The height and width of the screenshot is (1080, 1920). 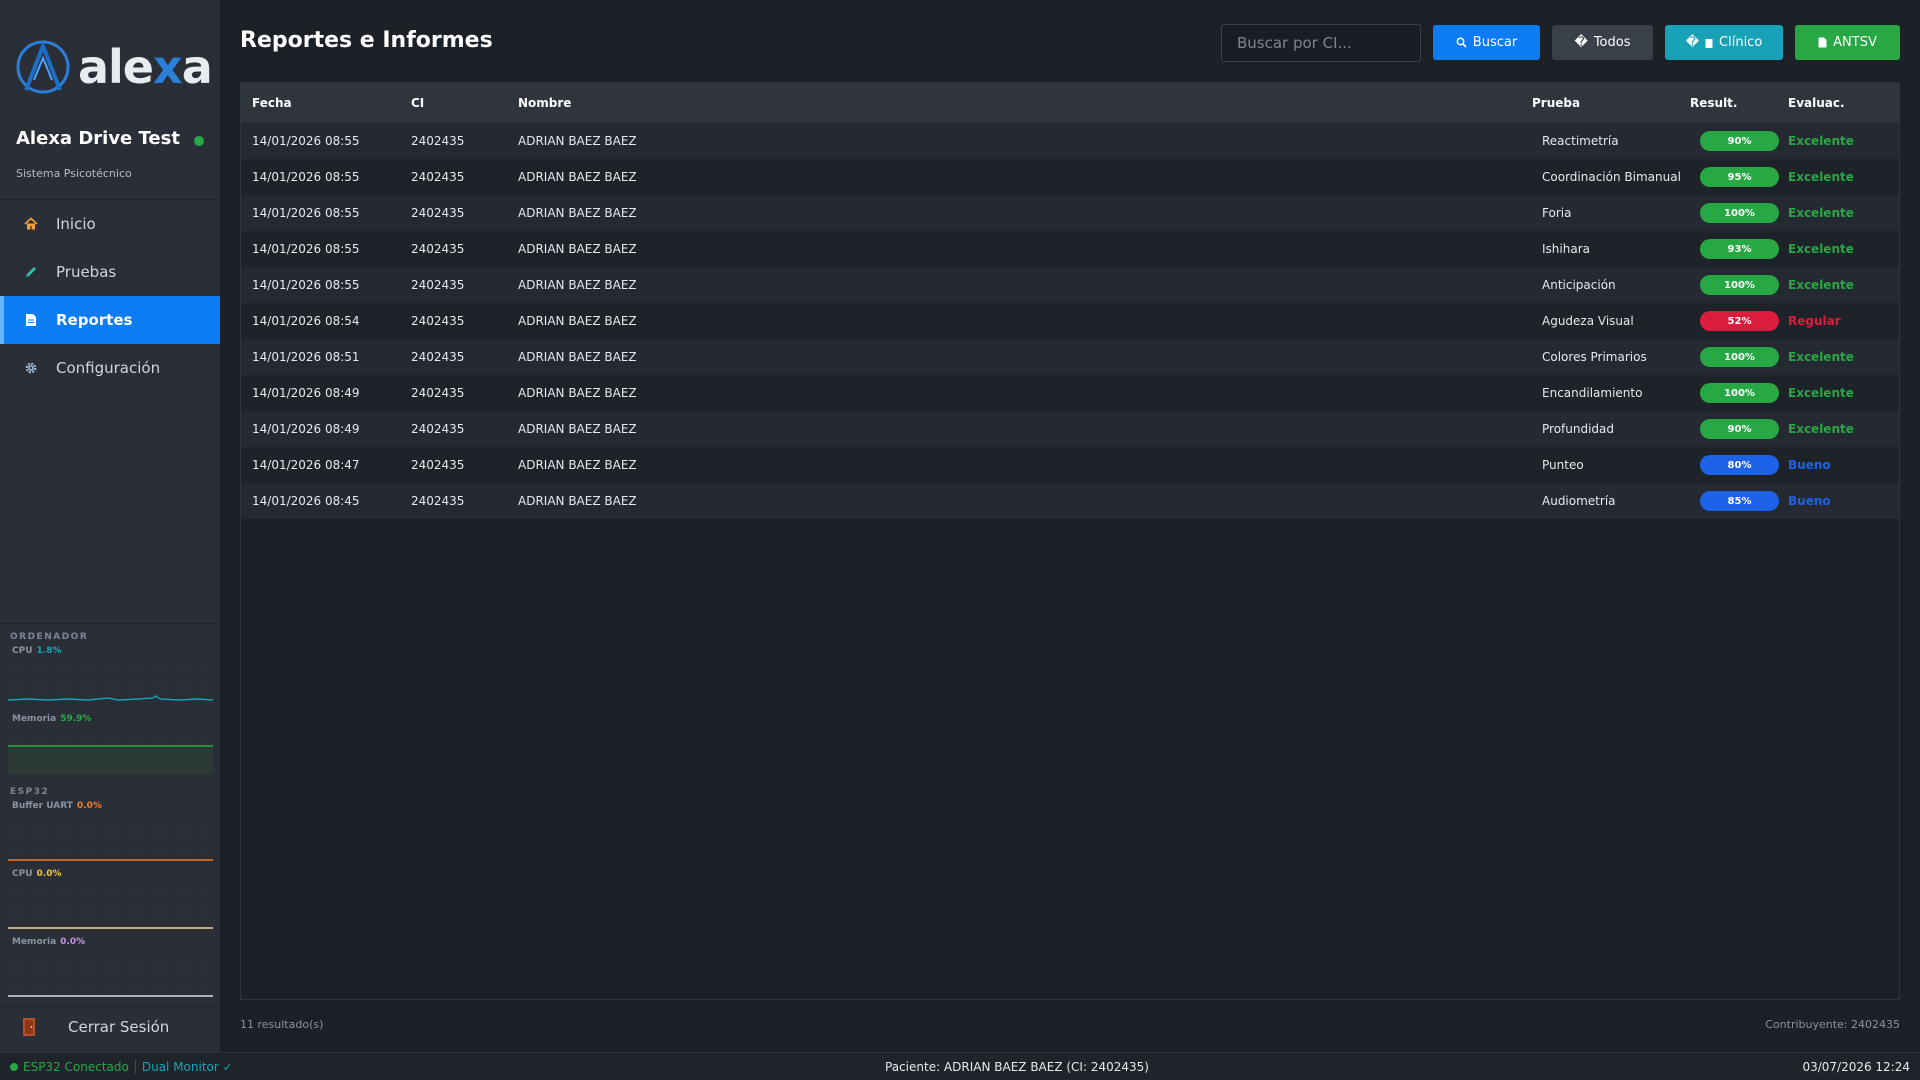 I want to click on cell-prueba: Agudeza Visual, so click(x=1588, y=321).